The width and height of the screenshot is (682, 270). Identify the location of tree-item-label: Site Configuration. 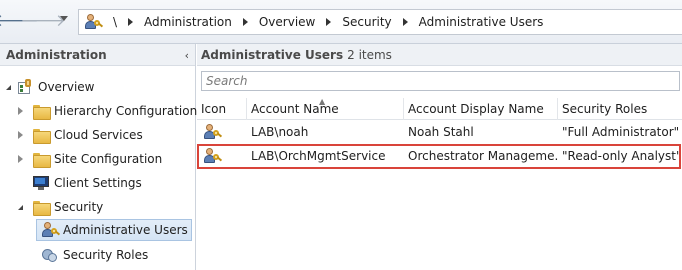
(108, 159).